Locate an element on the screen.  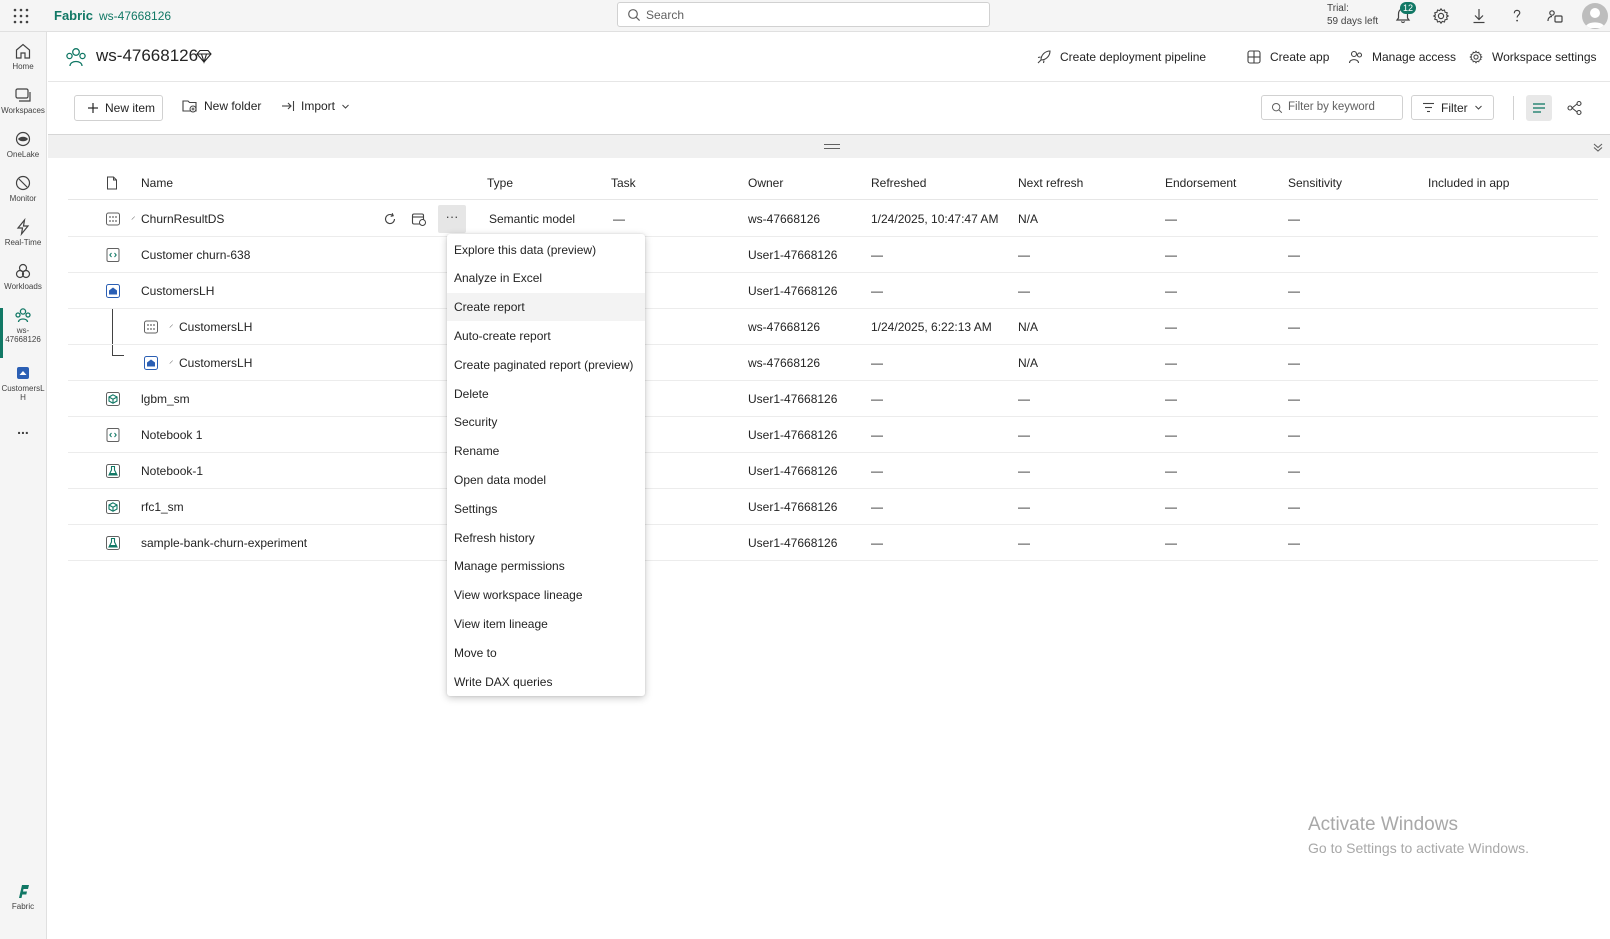
item-name-link: sample-bank-churn-experiment is located at coordinates (224, 543).